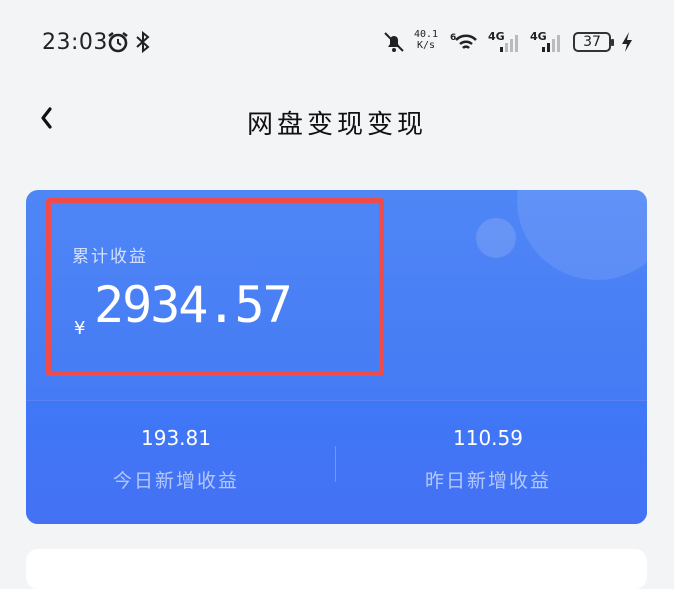 The height and width of the screenshot is (589, 674). Describe the element at coordinates (487, 481) in the screenshot. I see `yesterday-earnings-label: 昨日新增收益` at that location.